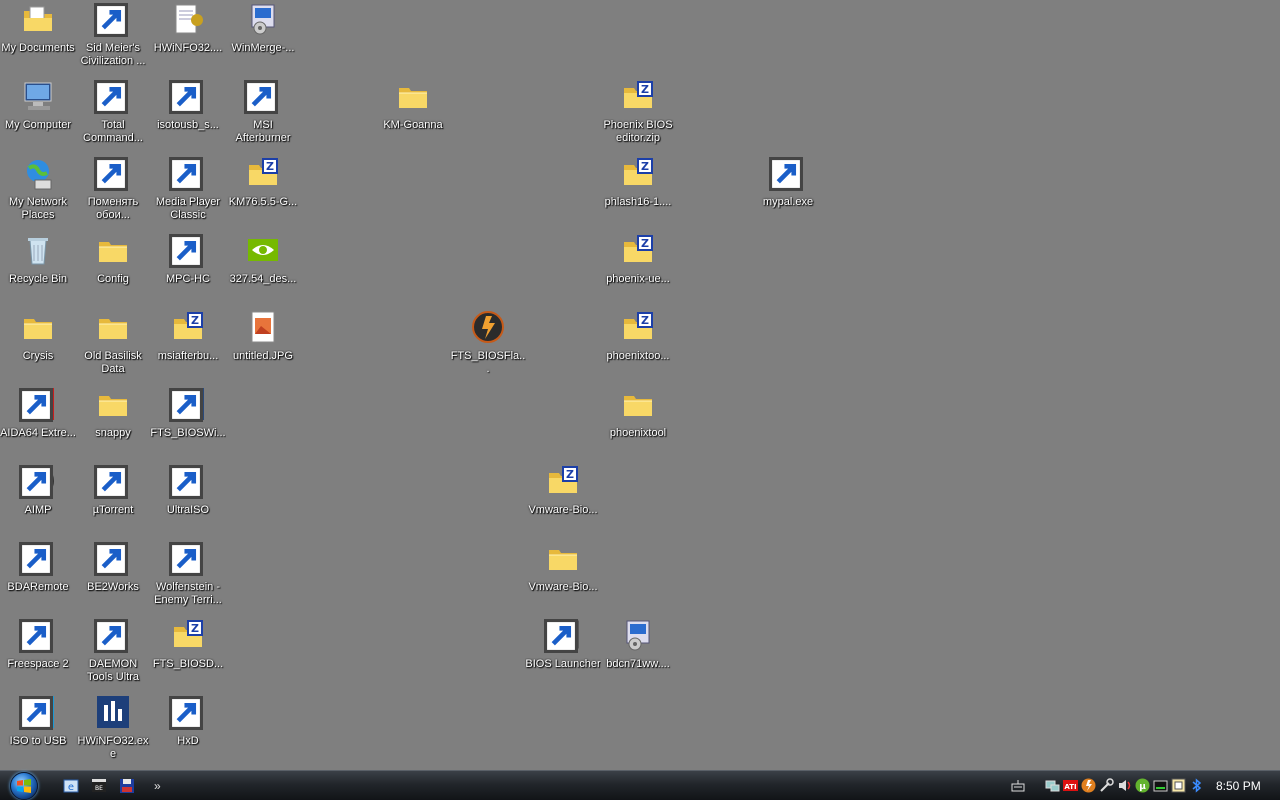 The height and width of the screenshot is (800, 1280). I want to click on quick-launch-bar: e BE », so click(110, 786).